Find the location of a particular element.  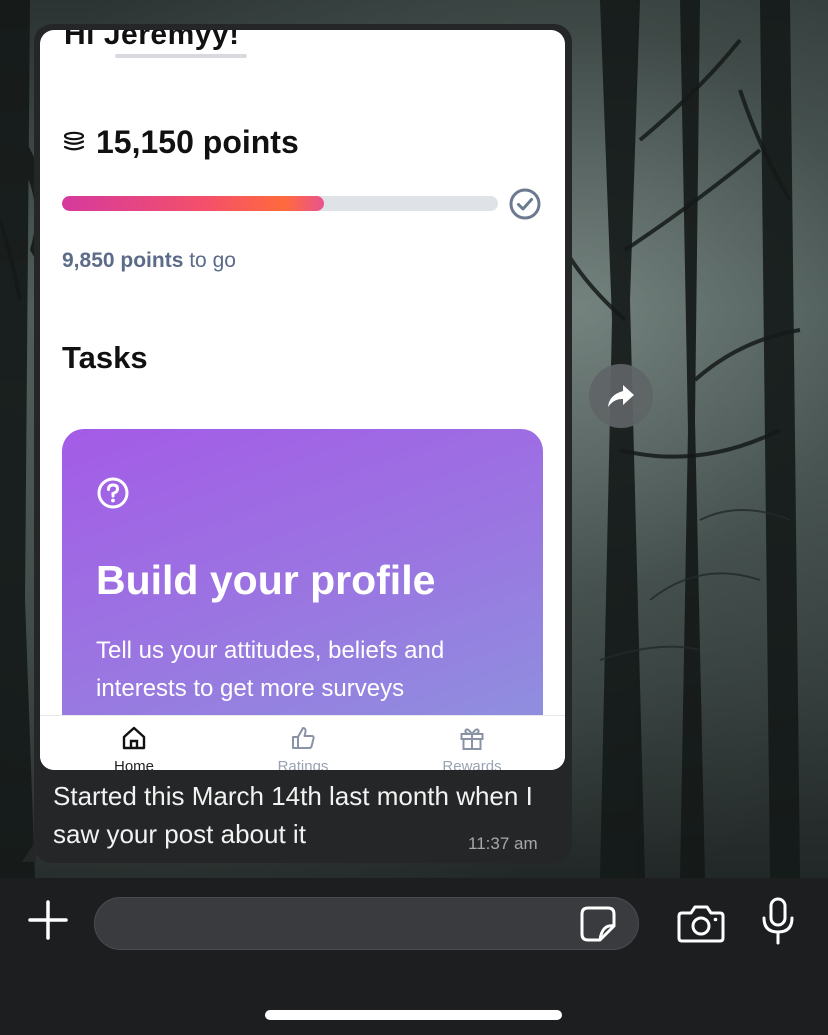

gift-icon is located at coordinates (472, 739).